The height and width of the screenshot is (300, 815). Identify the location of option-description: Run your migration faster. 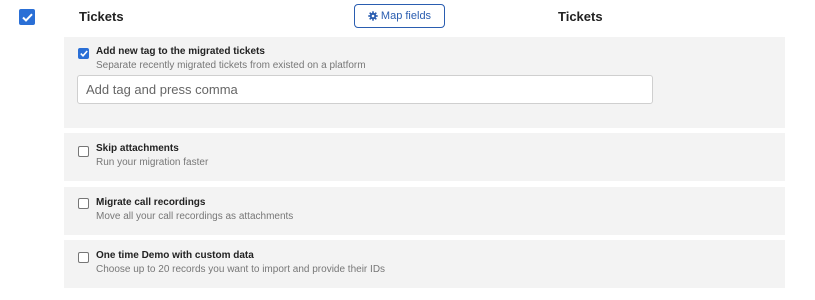
(152, 162).